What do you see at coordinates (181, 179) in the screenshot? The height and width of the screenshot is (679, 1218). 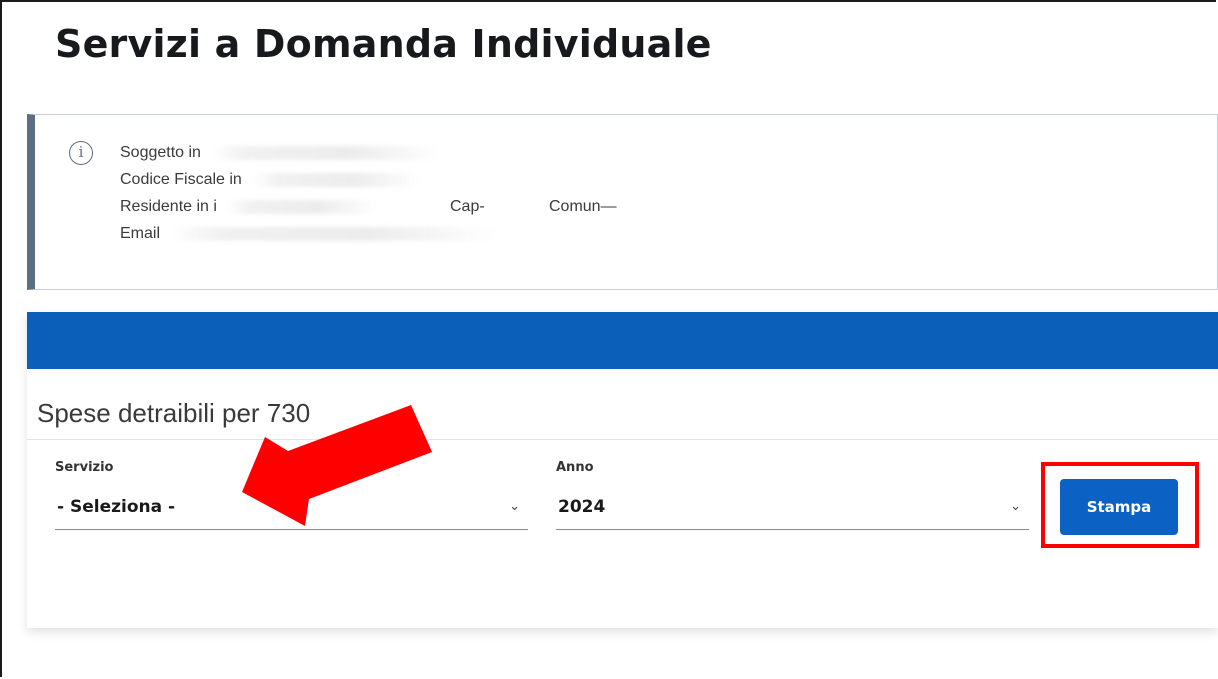 I see `codice-fiscale-label: Codice Fiscale in` at bounding box center [181, 179].